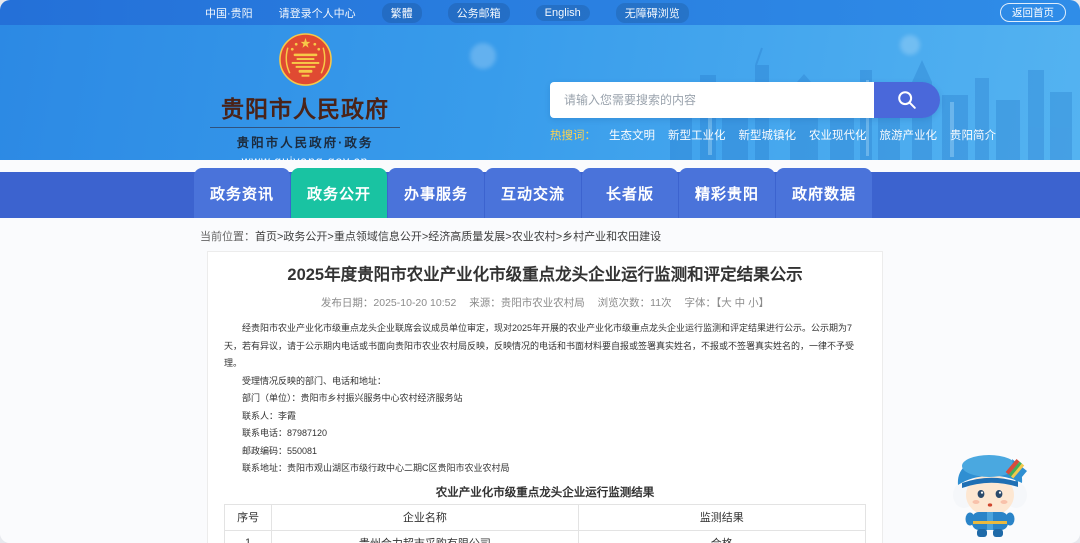 The width and height of the screenshot is (1080, 543). Describe the element at coordinates (352, 398) in the screenshot. I see `contact-department: 部门（单位）：贵阳市乡村振兴服务中心农村经济服务站` at that location.